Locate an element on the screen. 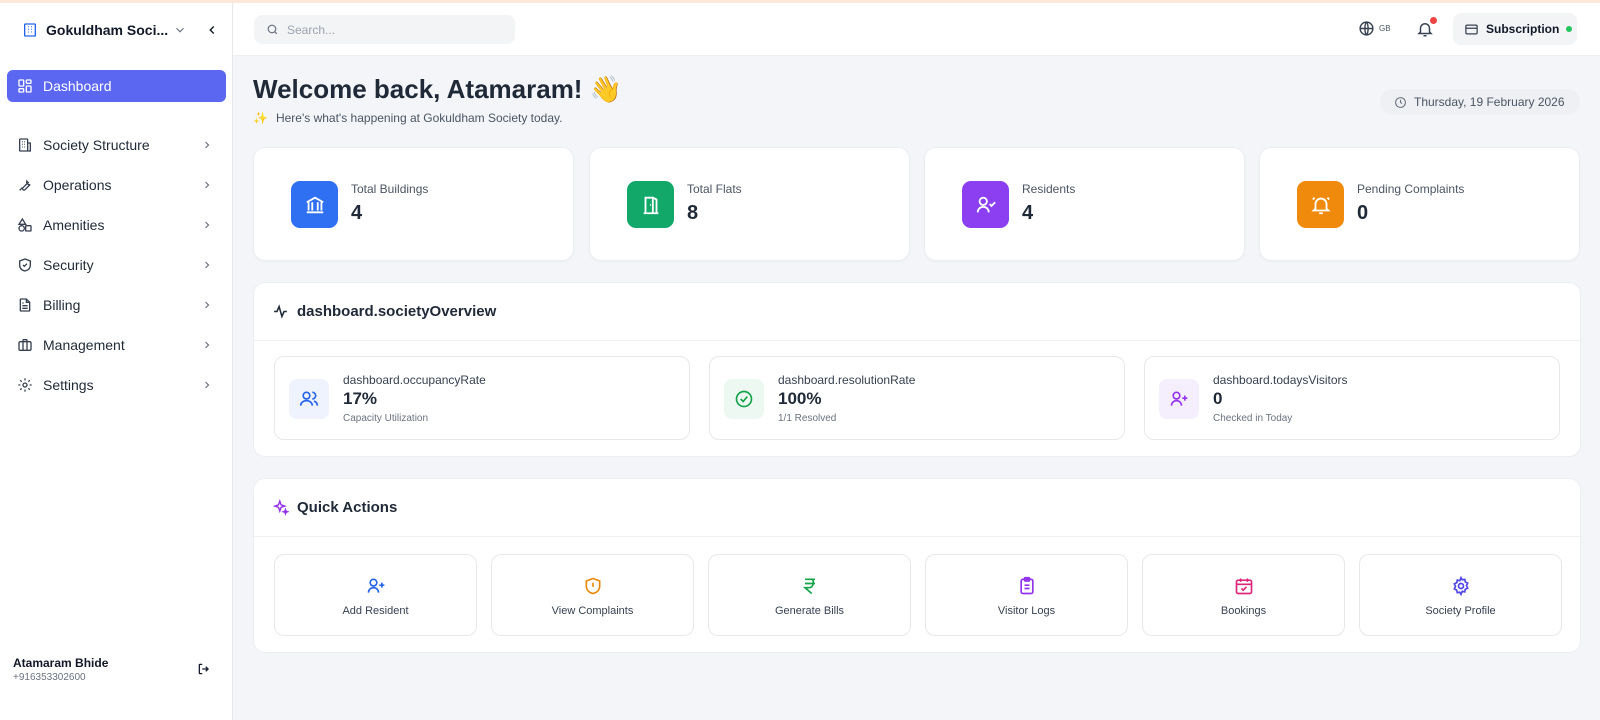 The image size is (1600, 720). calendar-check-icon is located at coordinates (1243, 586).